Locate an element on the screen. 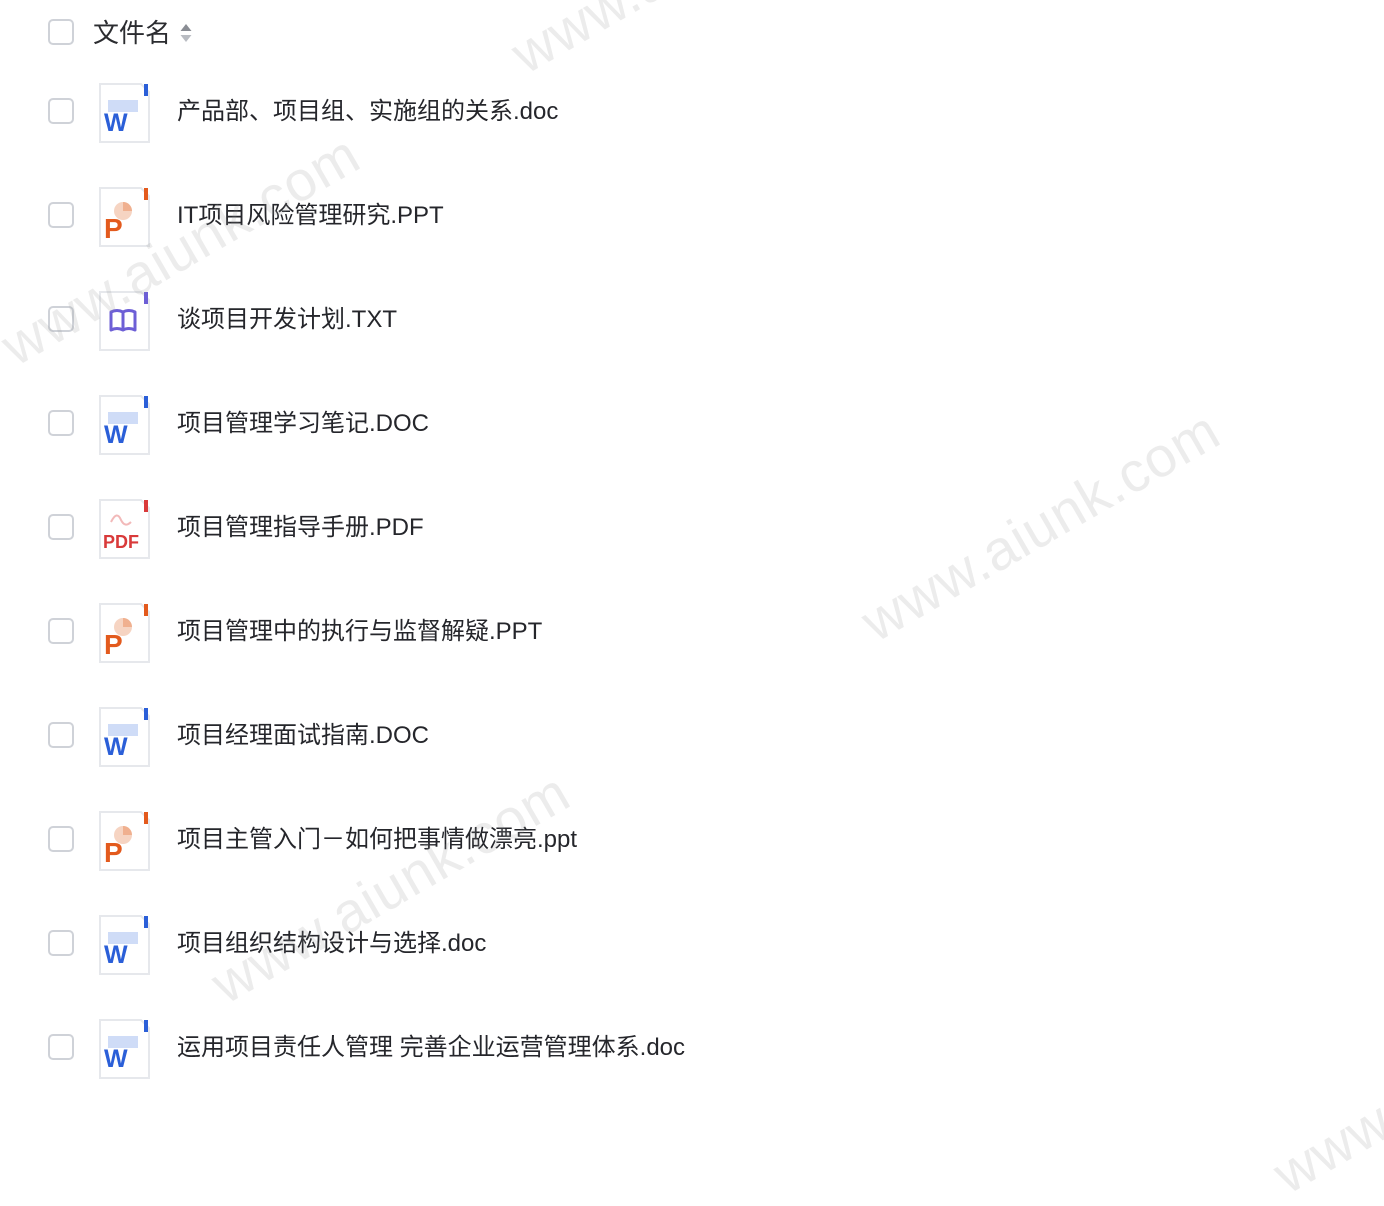  file-name: 项目组织结构设计与选择.doc is located at coordinates (331, 944).